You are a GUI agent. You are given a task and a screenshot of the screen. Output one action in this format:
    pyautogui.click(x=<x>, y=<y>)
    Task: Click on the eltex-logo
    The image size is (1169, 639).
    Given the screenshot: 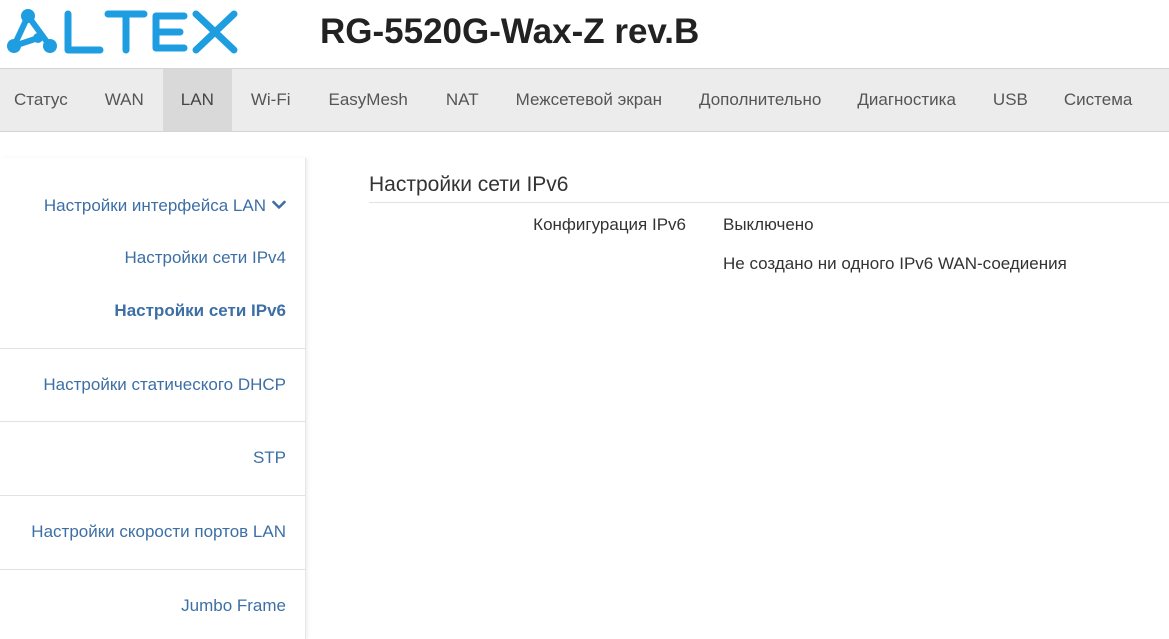 What is the action you would take?
    pyautogui.click(x=124, y=32)
    